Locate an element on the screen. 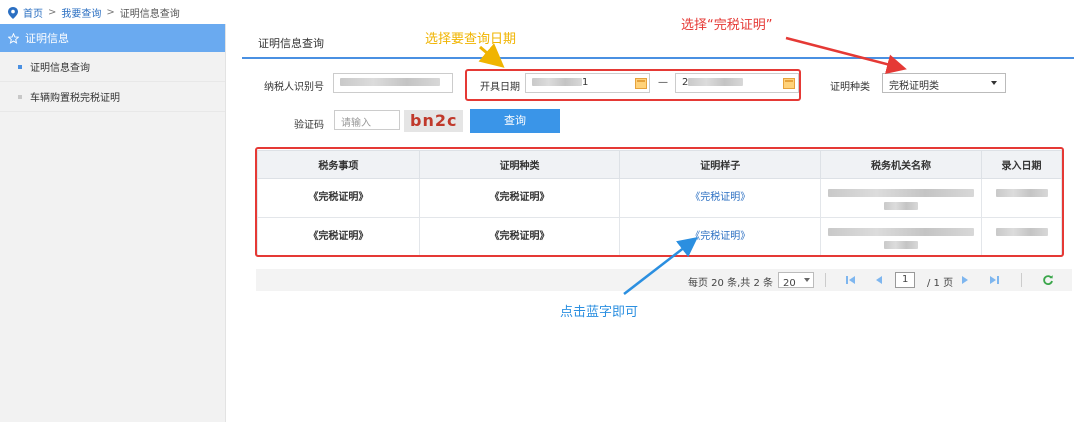 This screenshot has height=422, width=1080. arrow-to-link is located at coordinates (660, 265).